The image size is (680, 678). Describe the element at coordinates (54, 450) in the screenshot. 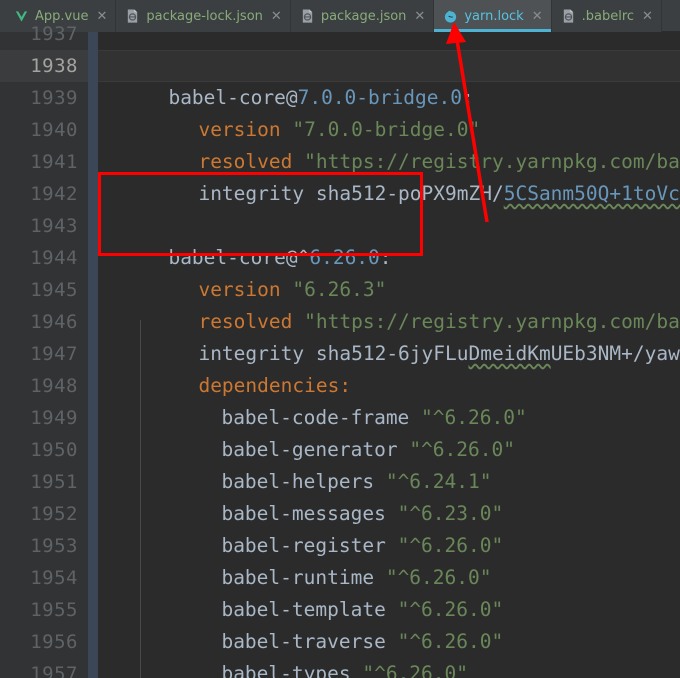

I see `line-number: 1950` at that location.